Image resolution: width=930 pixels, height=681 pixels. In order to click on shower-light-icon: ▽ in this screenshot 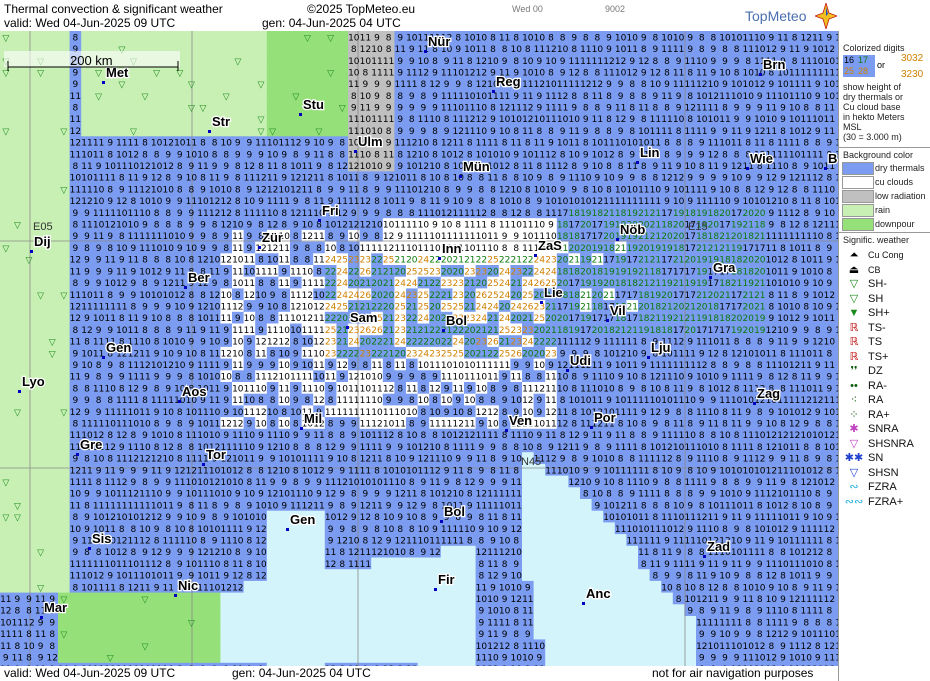, I will do `click(854, 284)`.